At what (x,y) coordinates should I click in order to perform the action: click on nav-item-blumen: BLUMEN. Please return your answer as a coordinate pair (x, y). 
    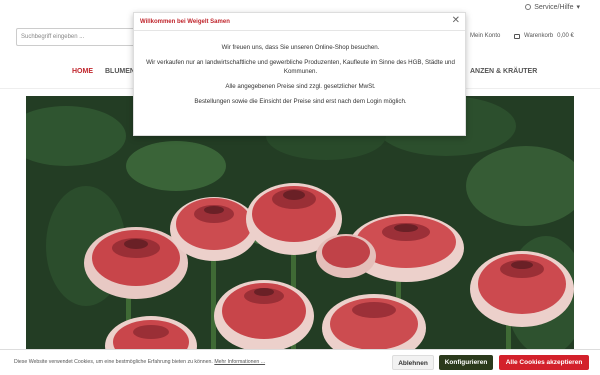
    Looking at the image, I should click on (120, 71).